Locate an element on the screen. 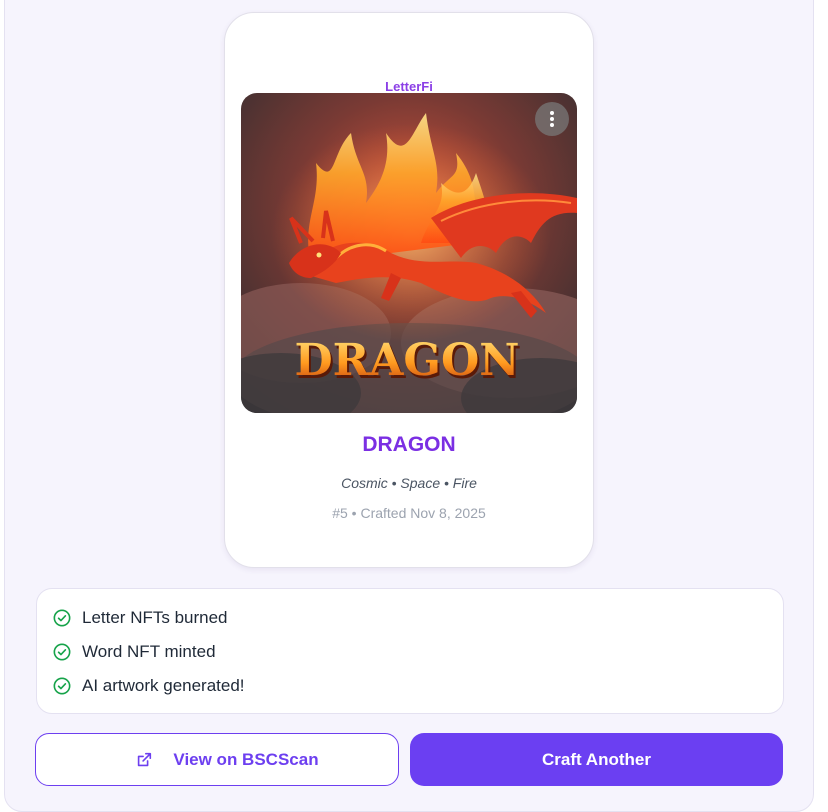 Image resolution: width=828 pixels, height=812 pixels. nft-tags: Cosmic • Space • Fire is located at coordinates (409, 483).